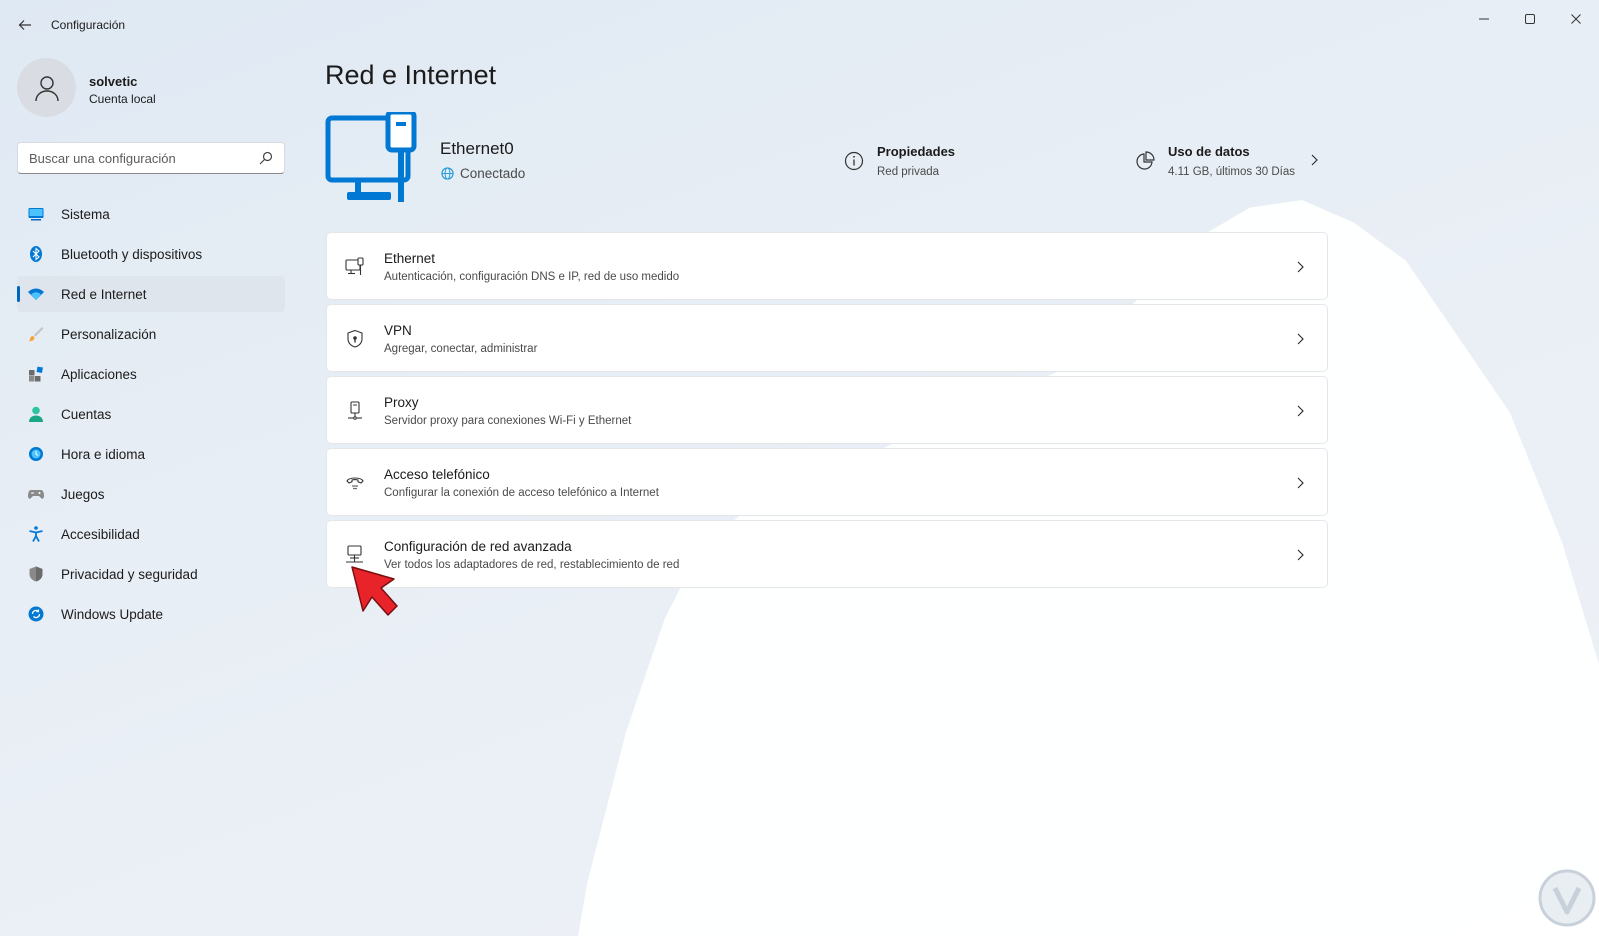 The image size is (1599, 936). Describe the element at coordinates (916, 151) in the screenshot. I see `properties-title: Propiedades` at that location.